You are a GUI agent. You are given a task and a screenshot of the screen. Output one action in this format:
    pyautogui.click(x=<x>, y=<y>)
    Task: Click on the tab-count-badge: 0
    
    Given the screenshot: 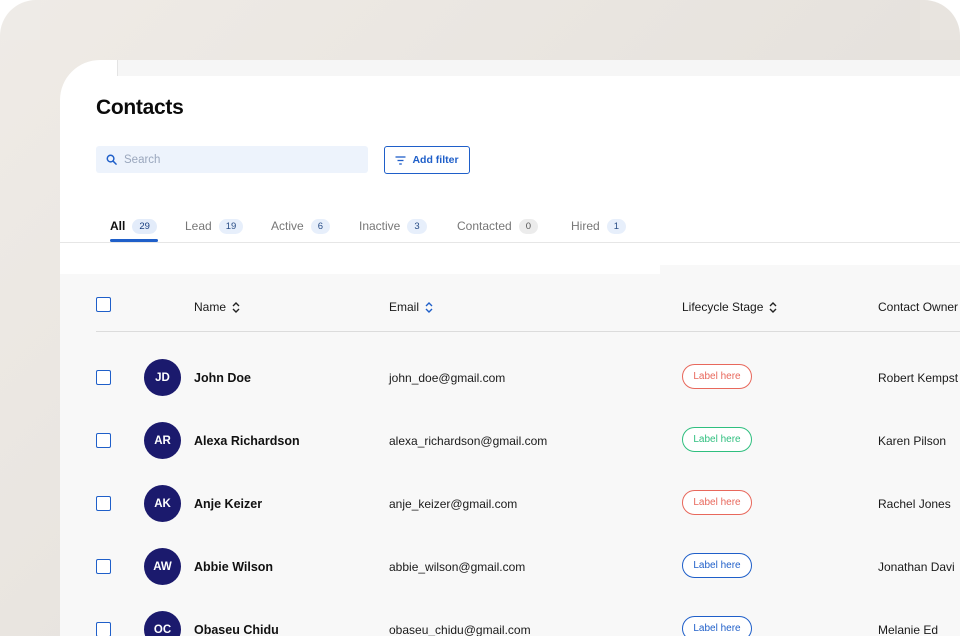 What is the action you would take?
    pyautogui.click(x=528, y=226)
    